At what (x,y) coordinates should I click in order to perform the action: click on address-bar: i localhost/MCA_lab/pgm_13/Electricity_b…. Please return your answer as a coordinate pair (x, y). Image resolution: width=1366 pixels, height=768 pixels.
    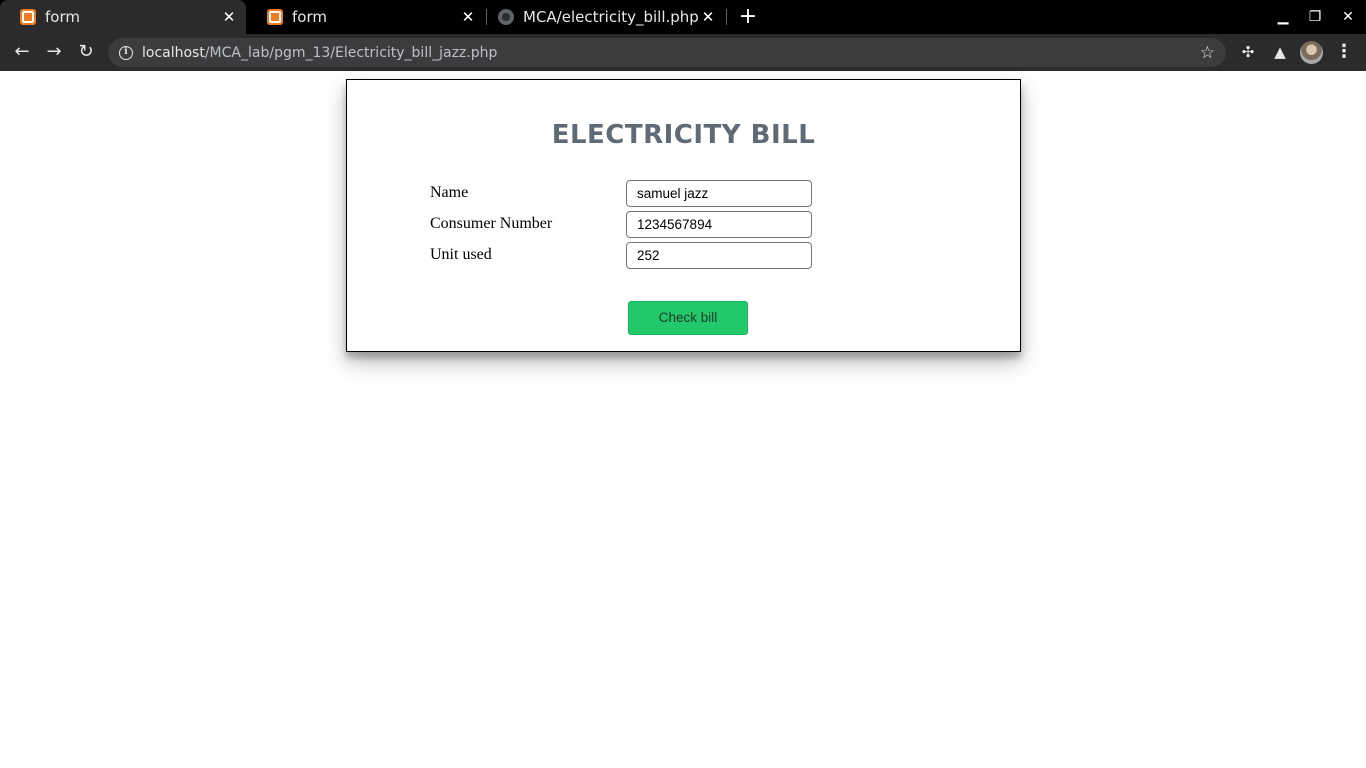
    Looking at the image, I should click on (667, 52).